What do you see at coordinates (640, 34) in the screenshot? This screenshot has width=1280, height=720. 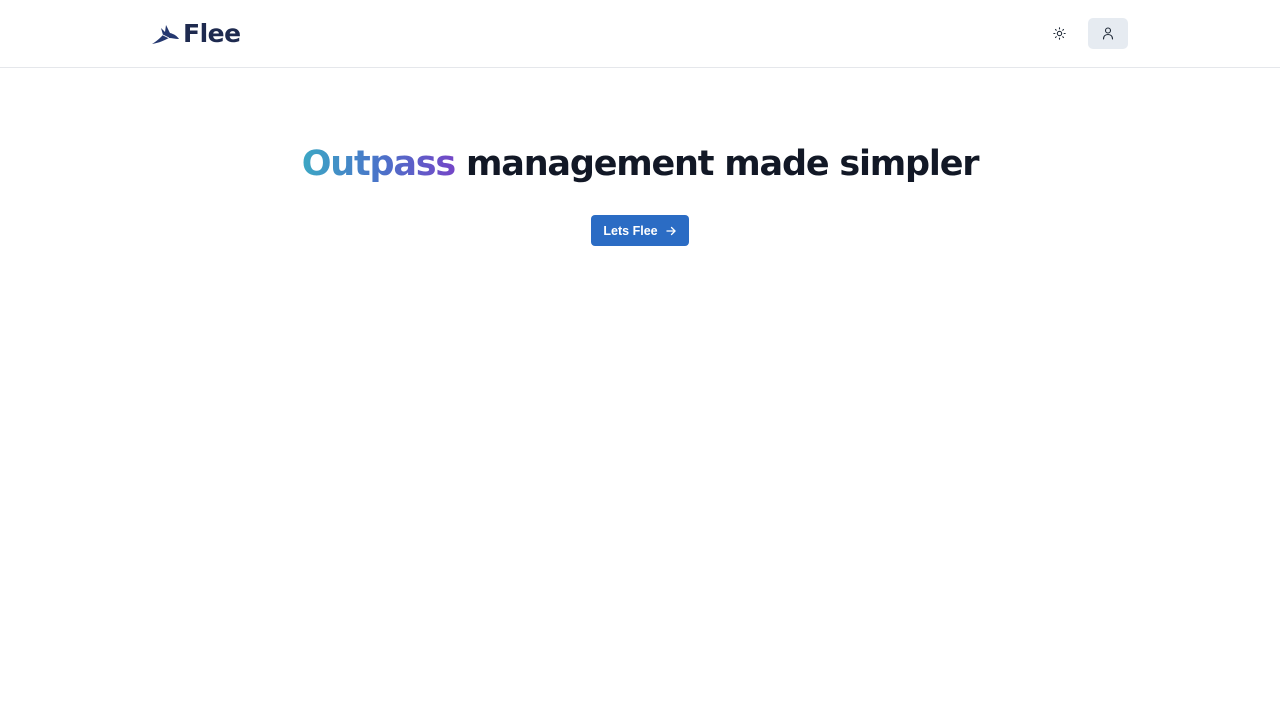 I see `top-navbar: Flee` at bounding box center [640, 34].